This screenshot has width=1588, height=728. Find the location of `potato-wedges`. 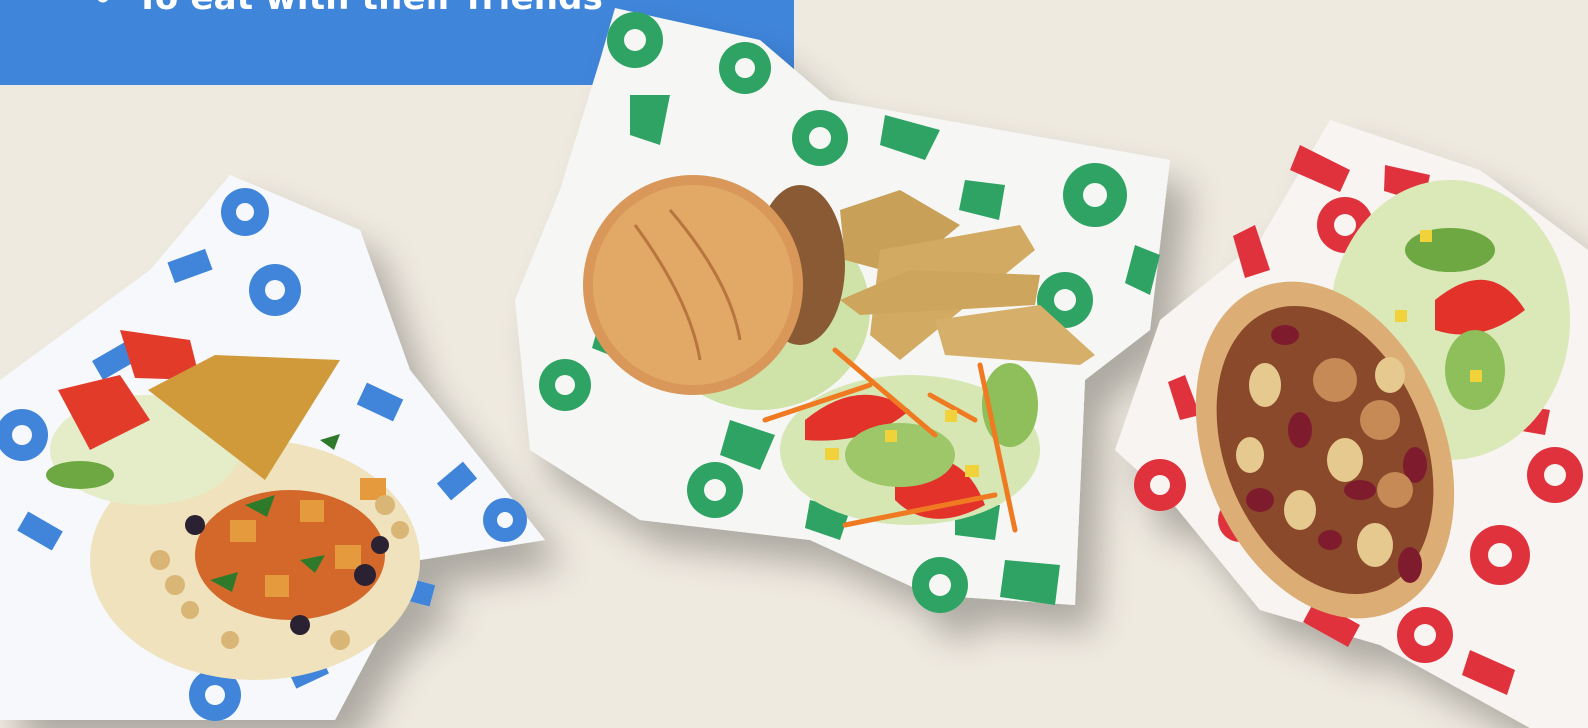

potato-wedges is located at coordinates (967, 277).